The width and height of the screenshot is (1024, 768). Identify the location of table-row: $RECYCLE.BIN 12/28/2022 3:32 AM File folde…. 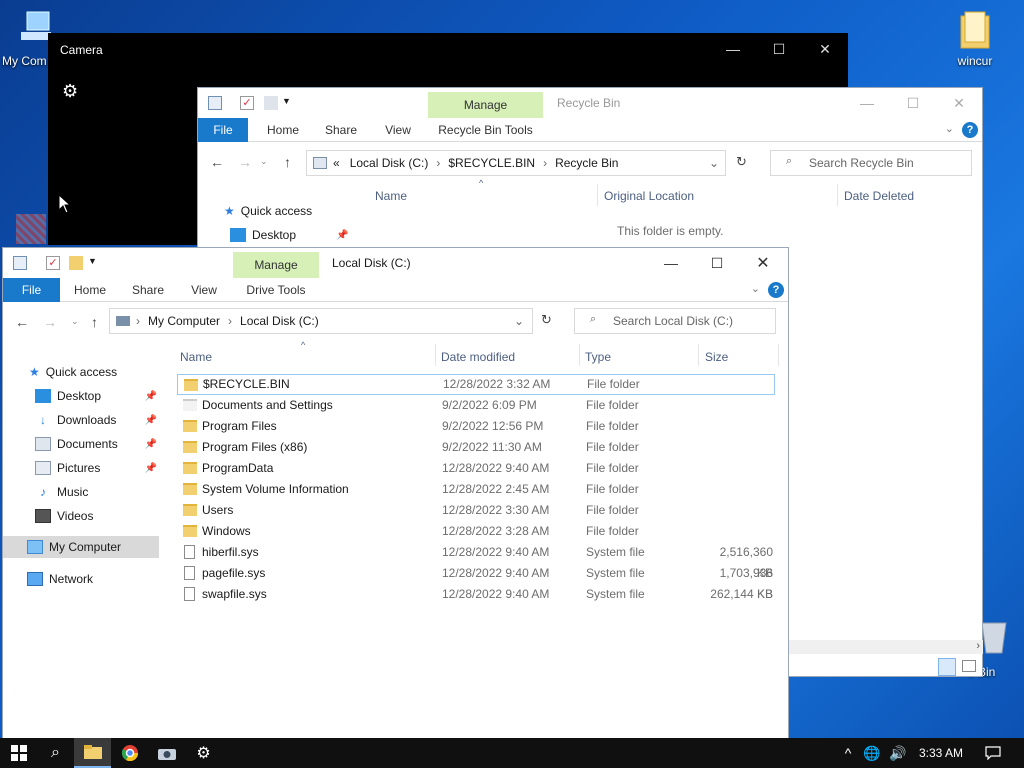
(476, 384).